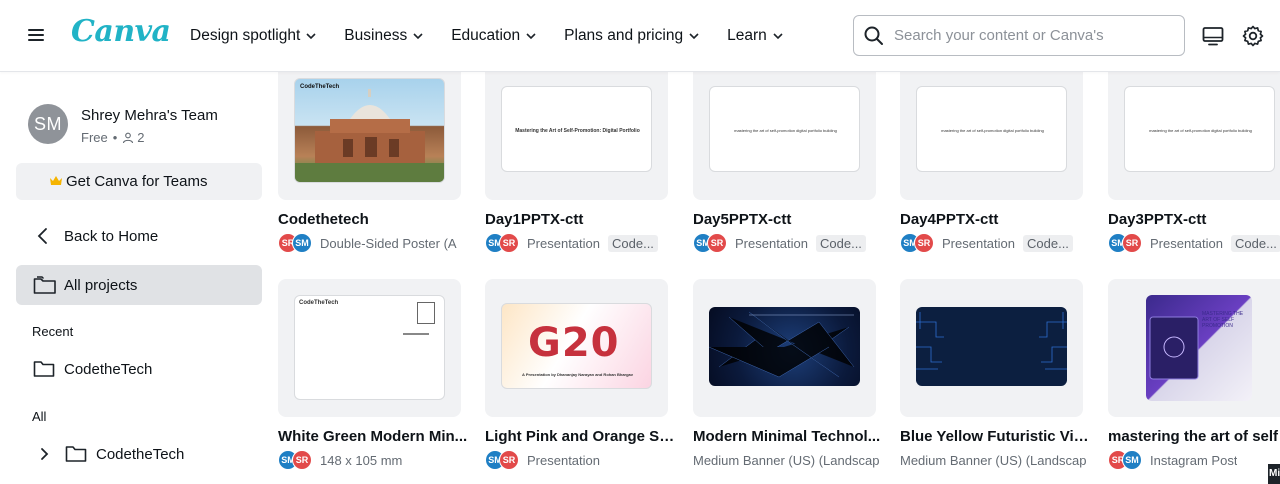  What do you see at coordinates (56, 180) in the screenshot?
I see `crown-icon` at bounding box center [56, 180].